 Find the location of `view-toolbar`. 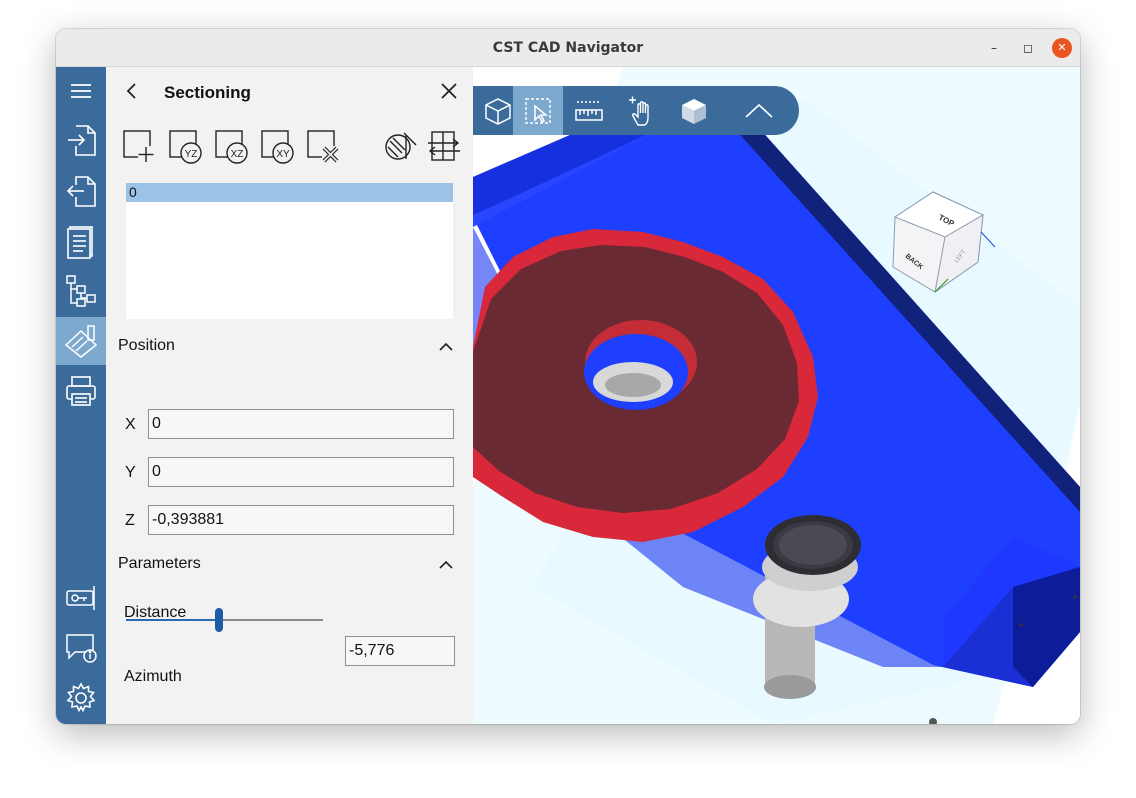

view-toolbar is located at coordinates (636, 110).